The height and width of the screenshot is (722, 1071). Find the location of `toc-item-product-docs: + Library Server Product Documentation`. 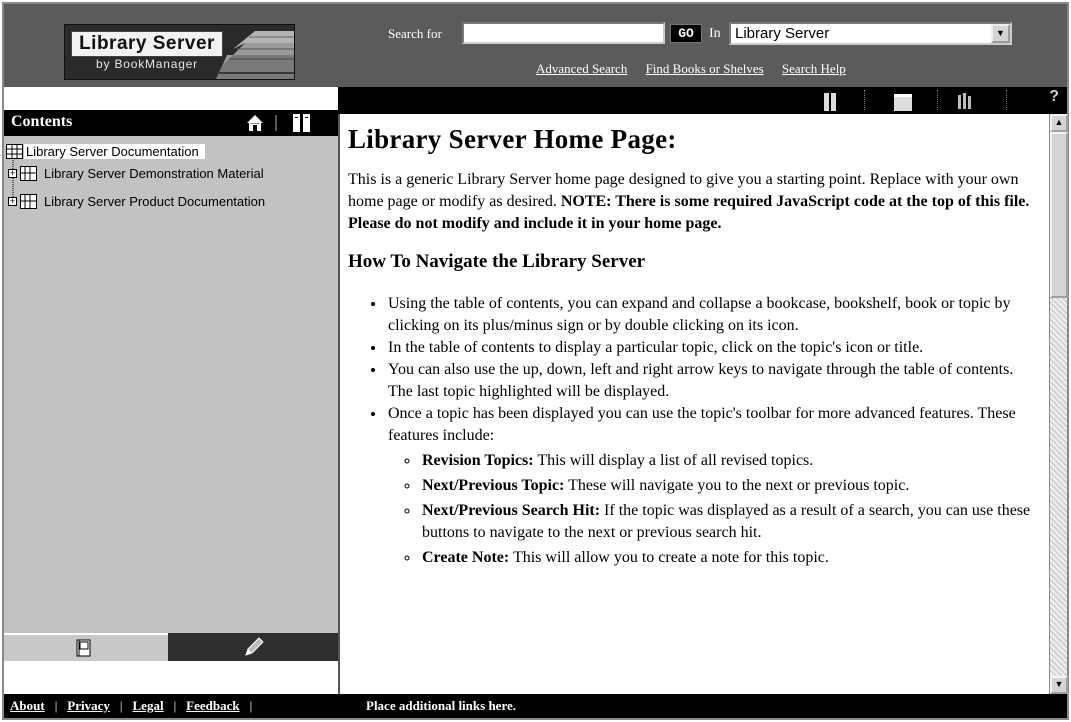

toc-item-product-docs: + Library Server Product Documentation is located at coordinates (136, 202).